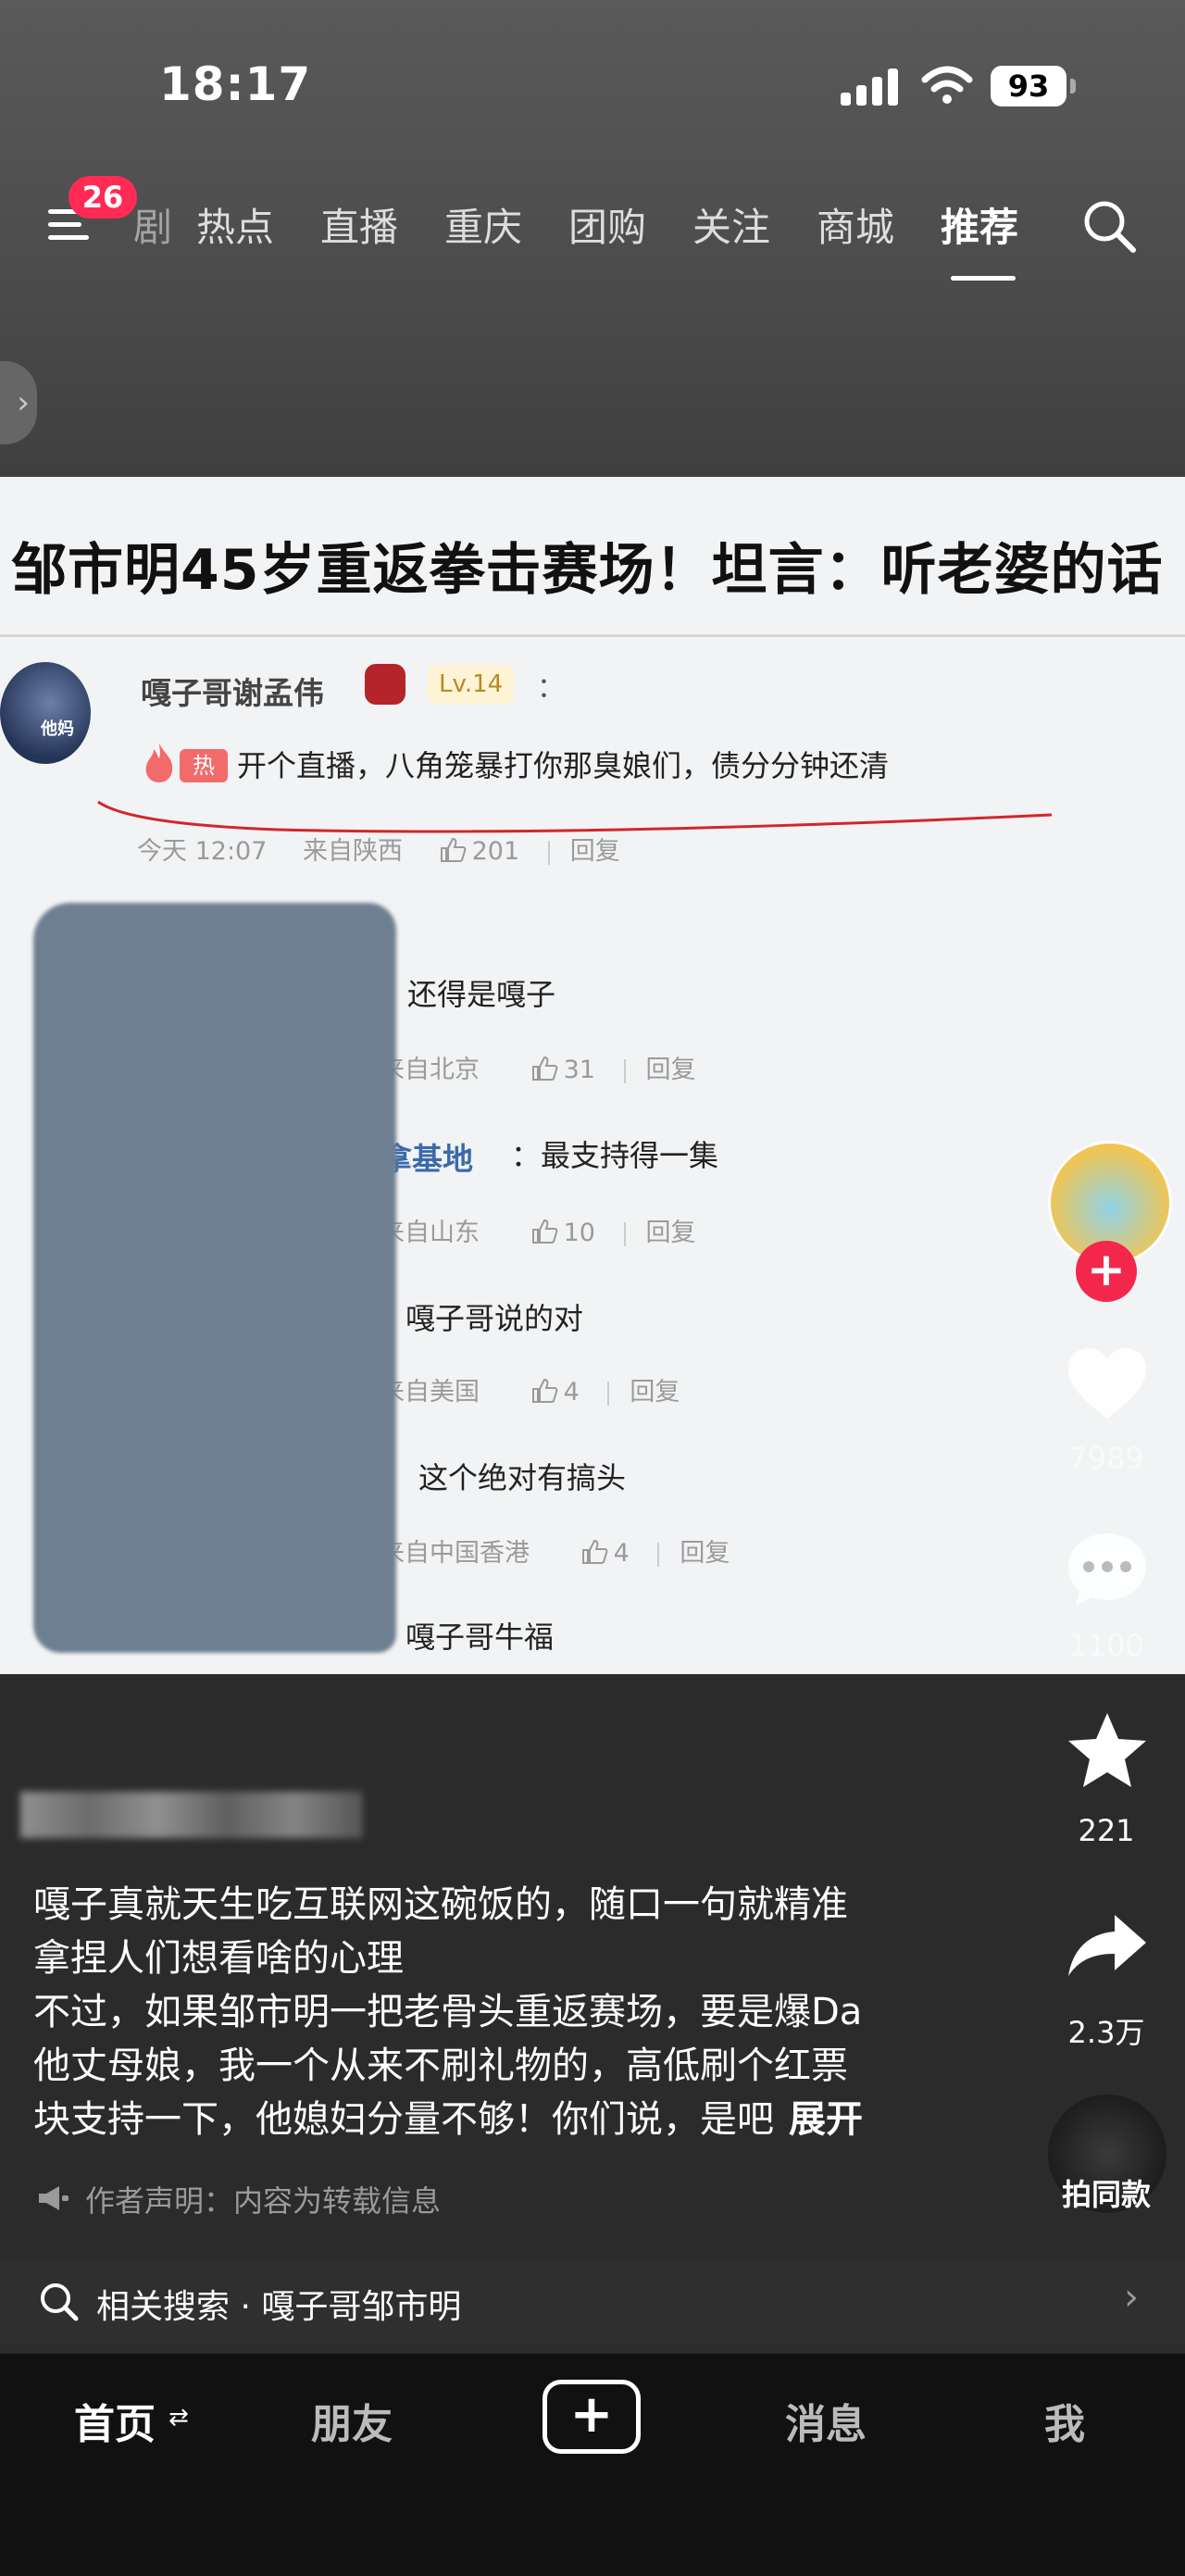 The image size is (1185, 2576). I want to click on video-headline: 邹市明45岁重返拳击赛场！坦言：听老婆的话, so click(587, 570).